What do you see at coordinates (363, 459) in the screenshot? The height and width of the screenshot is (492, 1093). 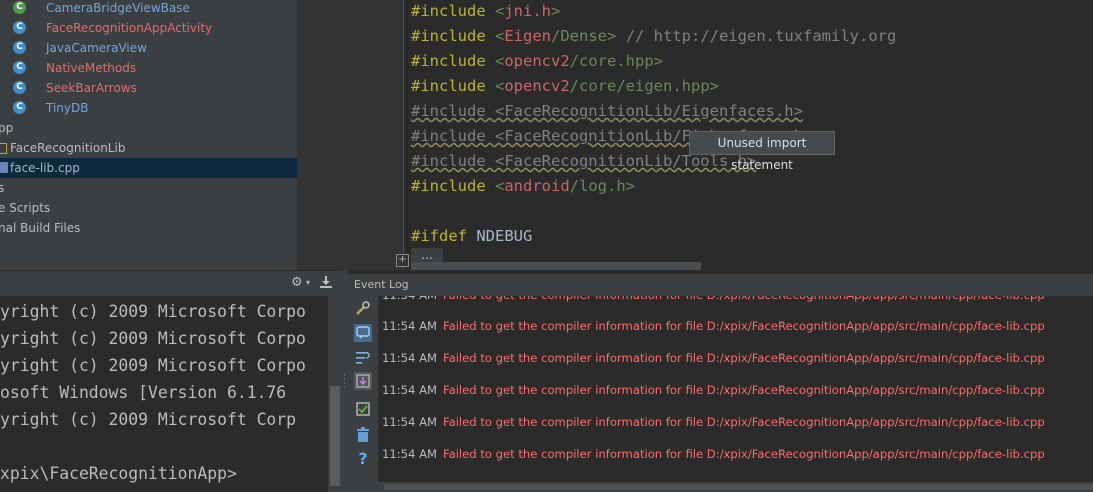 I see `help-icon: ?` at bounding box center [363, 459].